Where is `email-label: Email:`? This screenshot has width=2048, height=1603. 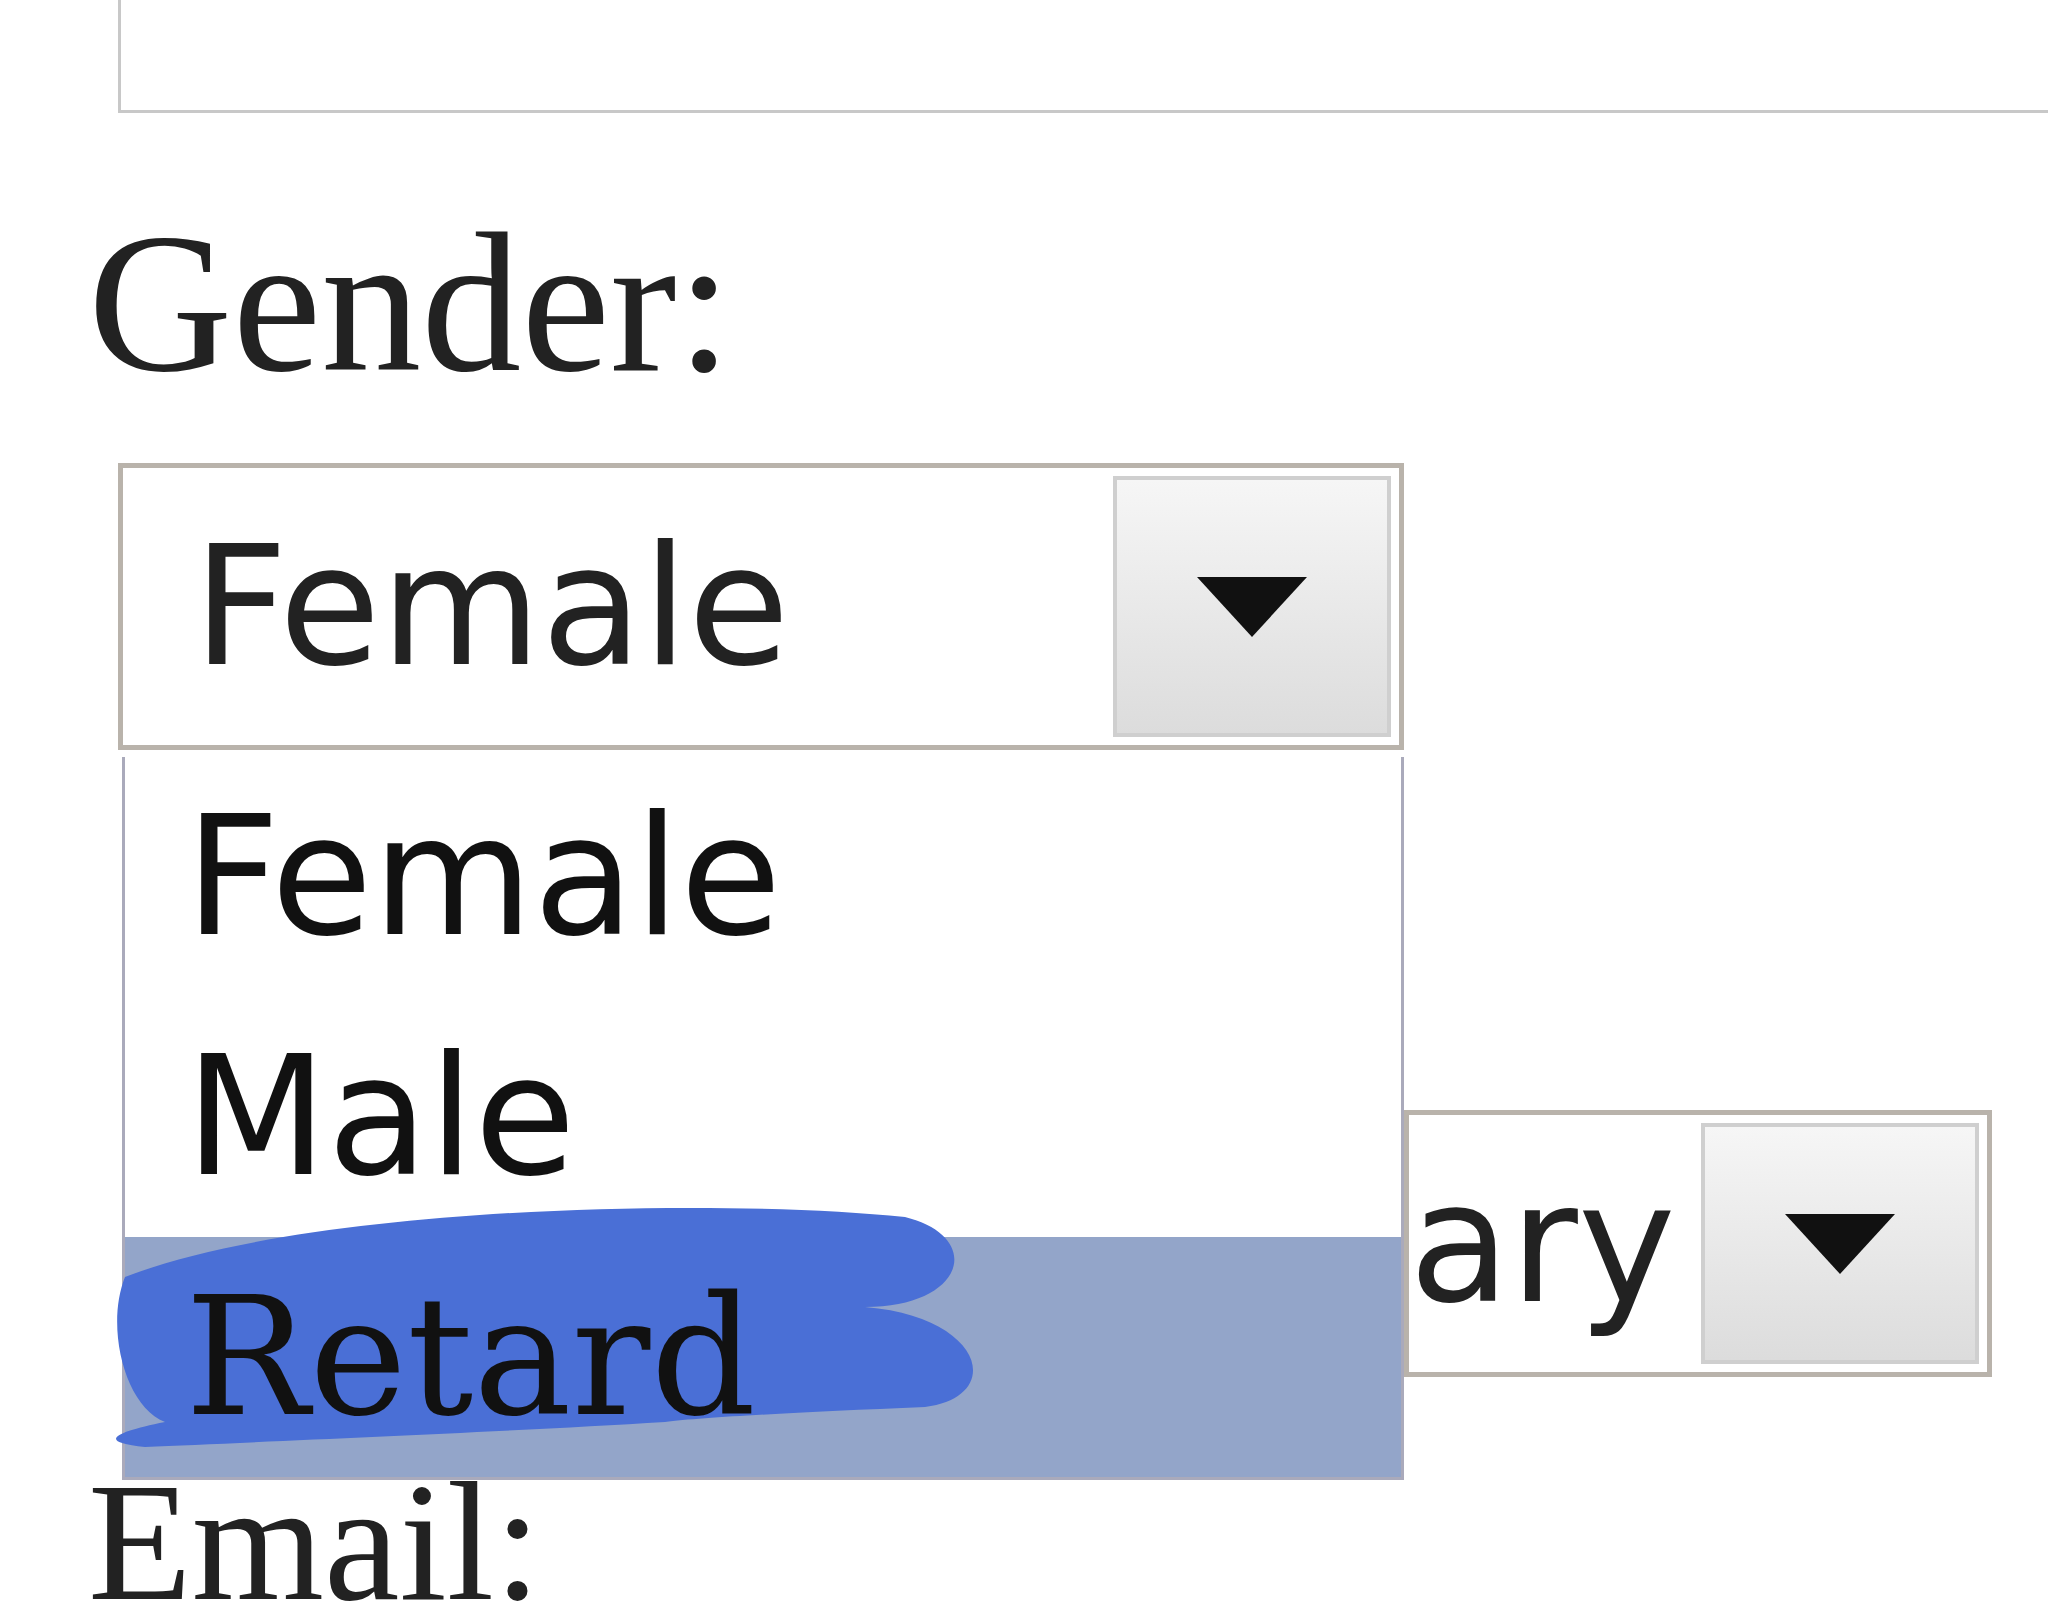
email-label: Email: is located at coordinates (315, 1530).